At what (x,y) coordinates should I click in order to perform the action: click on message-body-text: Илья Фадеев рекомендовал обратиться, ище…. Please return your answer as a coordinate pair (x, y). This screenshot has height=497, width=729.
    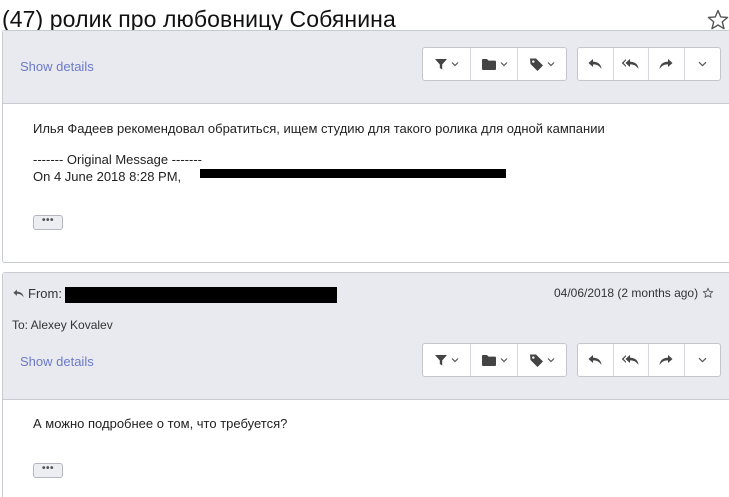
    Looking at the image, I should click on (319, 128).